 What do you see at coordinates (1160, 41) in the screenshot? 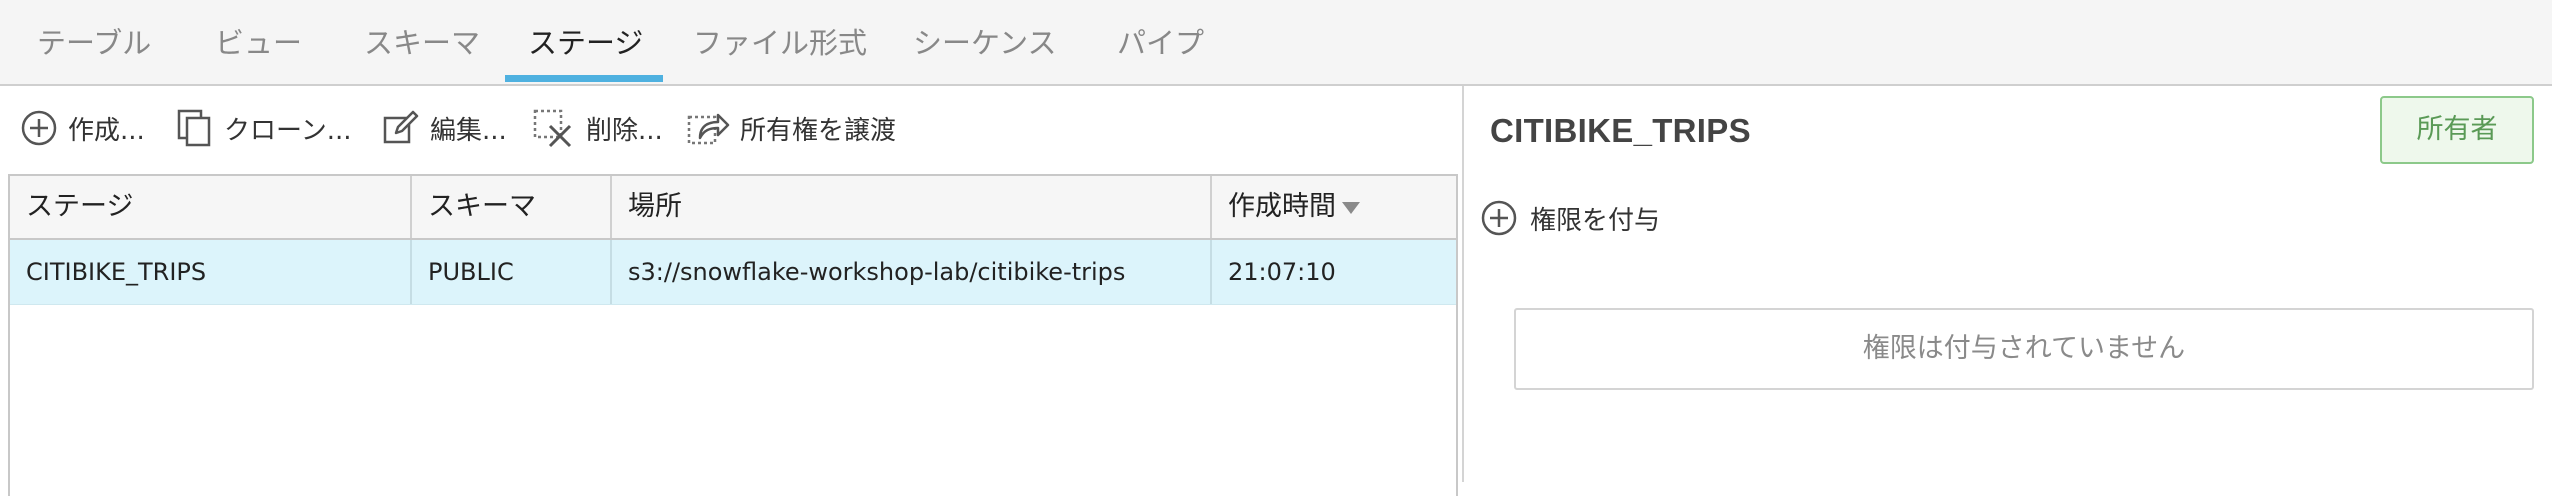
I see `tab-pipes: パイプ` at bounding box center [1160, 41].